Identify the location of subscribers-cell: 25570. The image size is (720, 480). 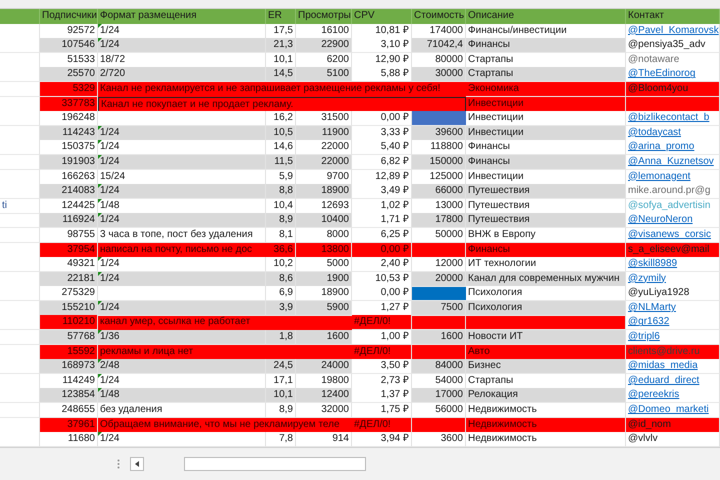
(69, 74).